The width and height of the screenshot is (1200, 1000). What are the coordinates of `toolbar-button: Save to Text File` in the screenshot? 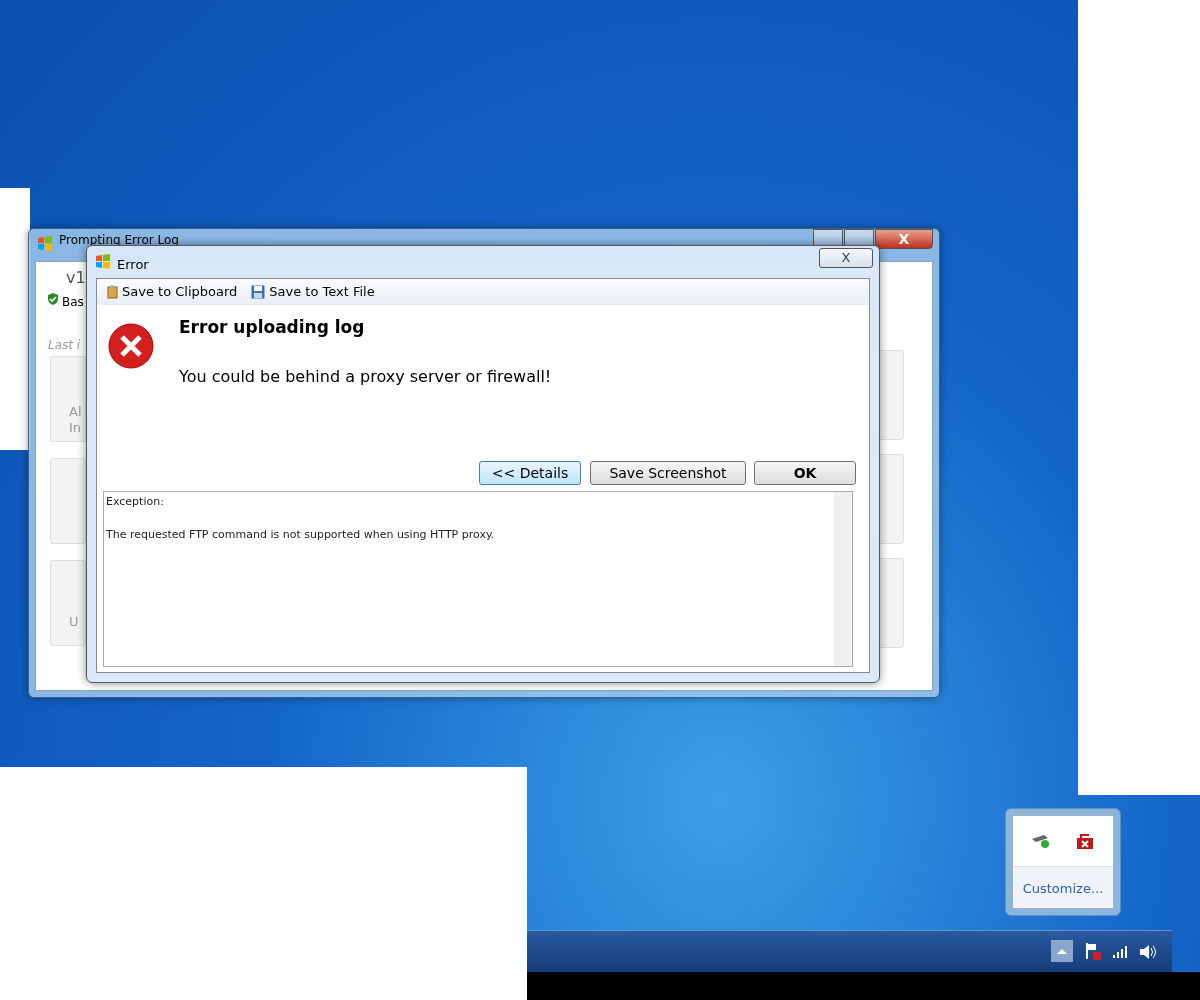 It's located at (313, 292).